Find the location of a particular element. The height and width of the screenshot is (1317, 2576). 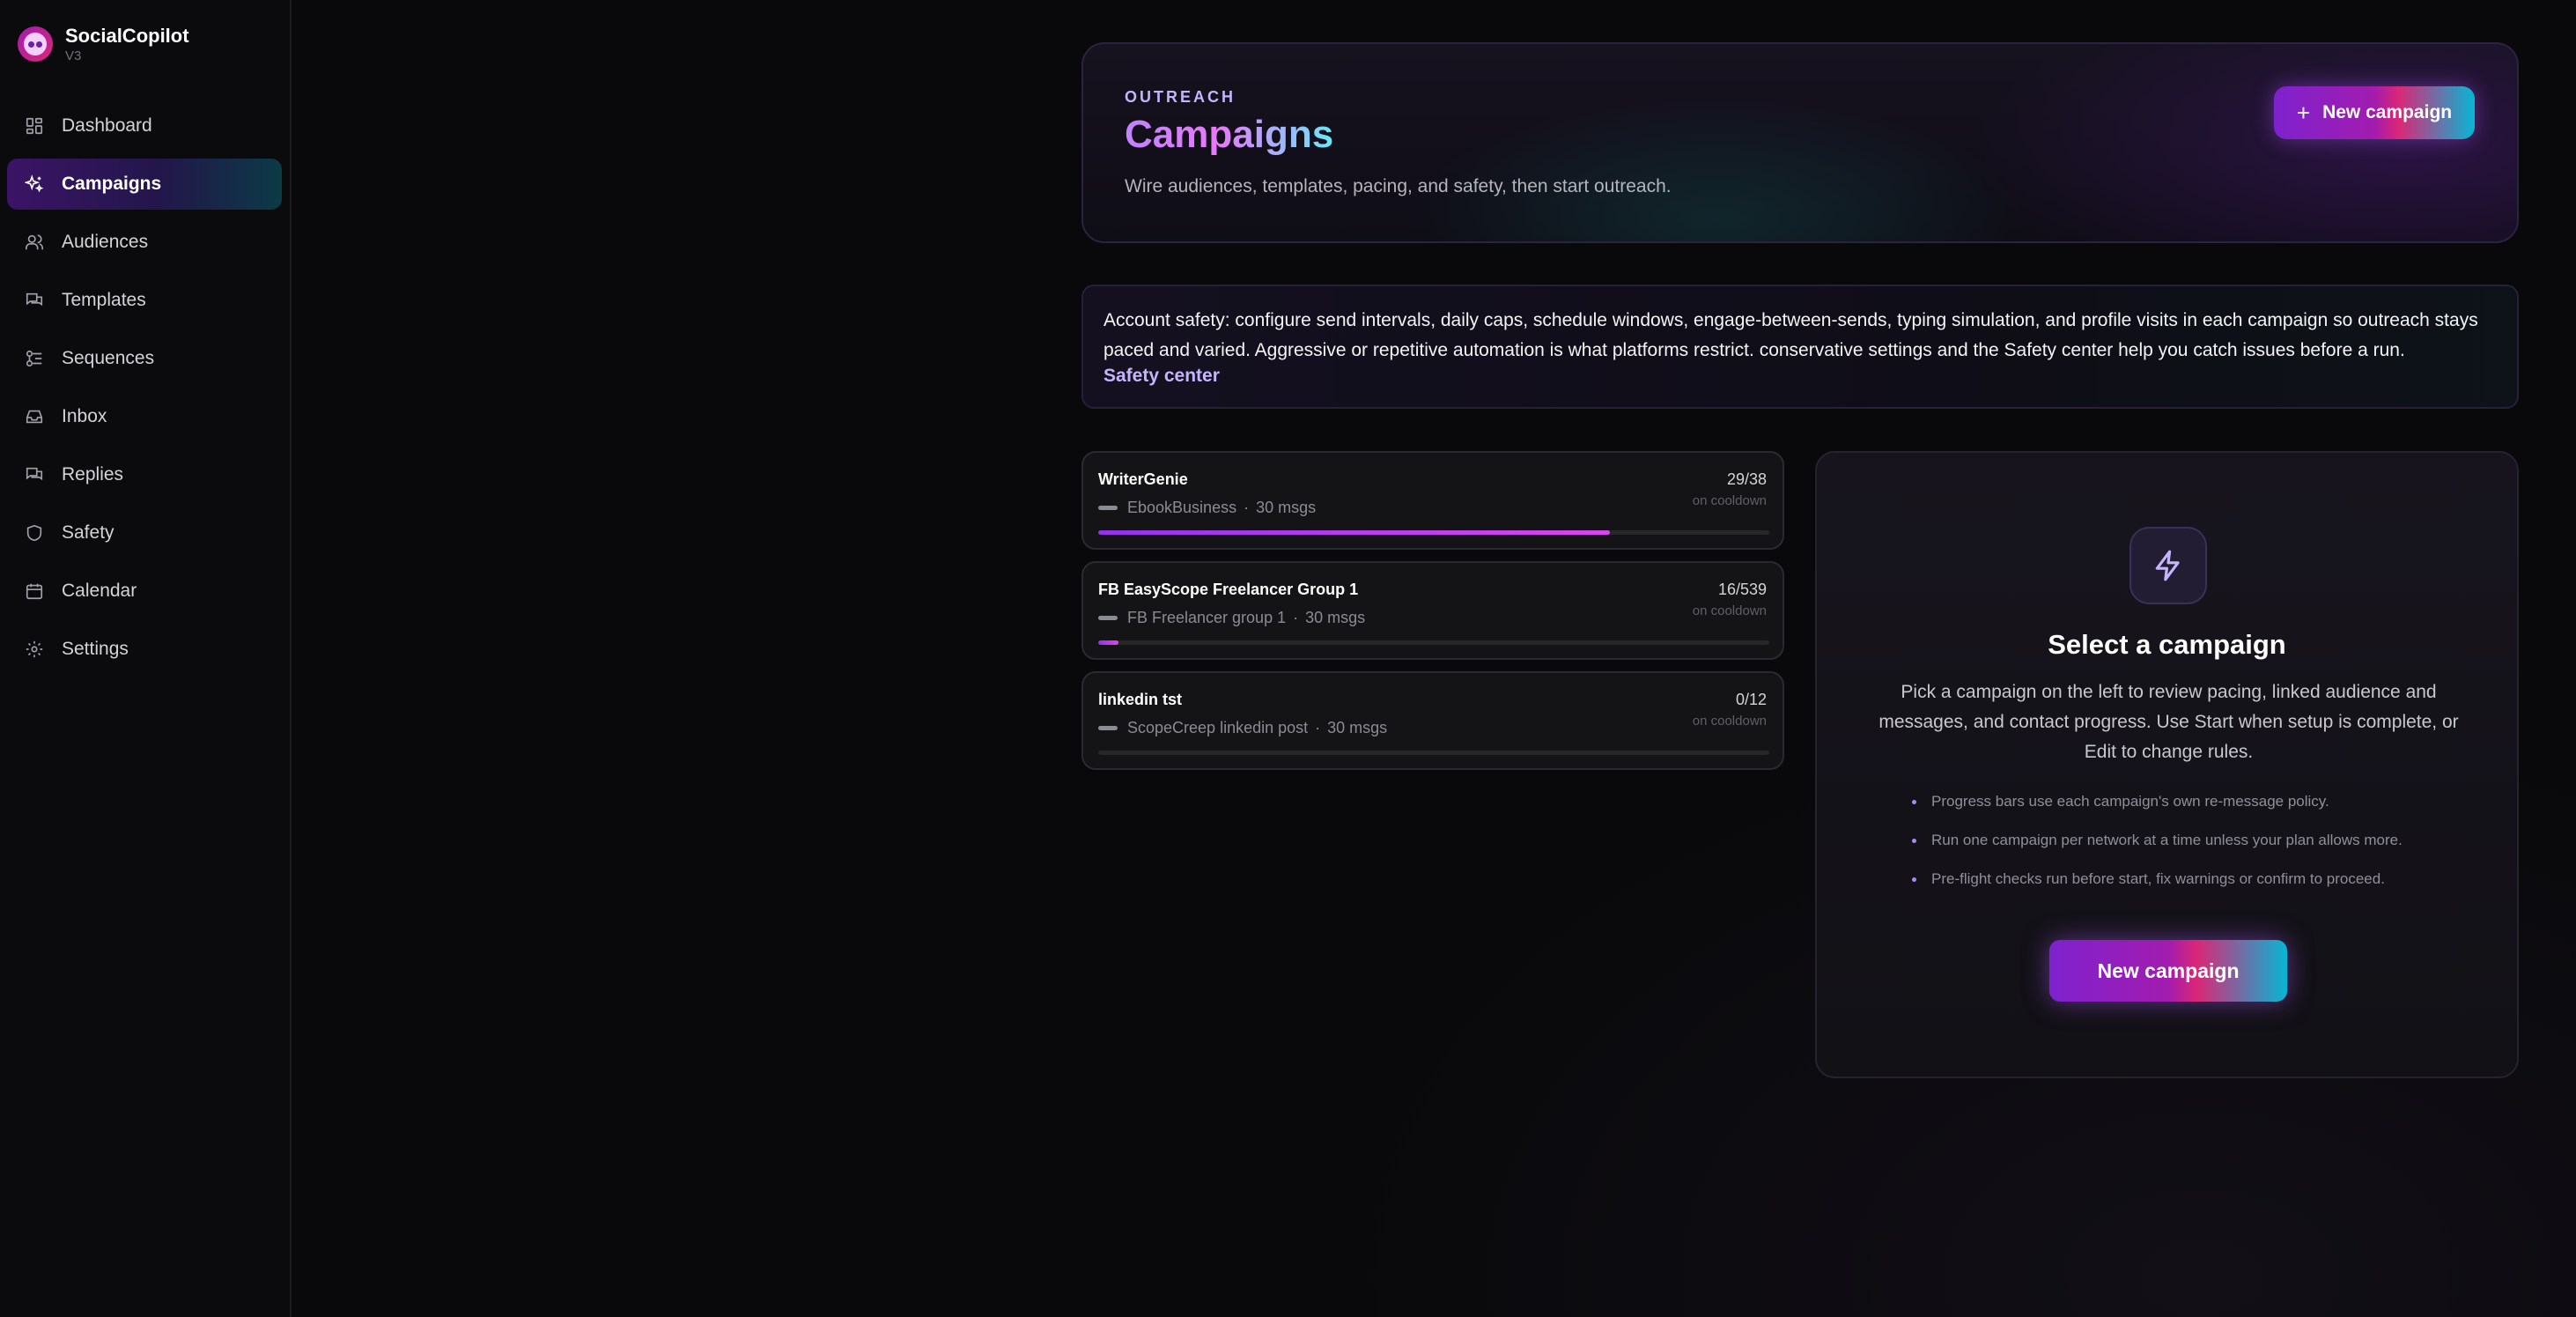

sidebar-item-label: Campaigns is located at coordinates (112, 184).